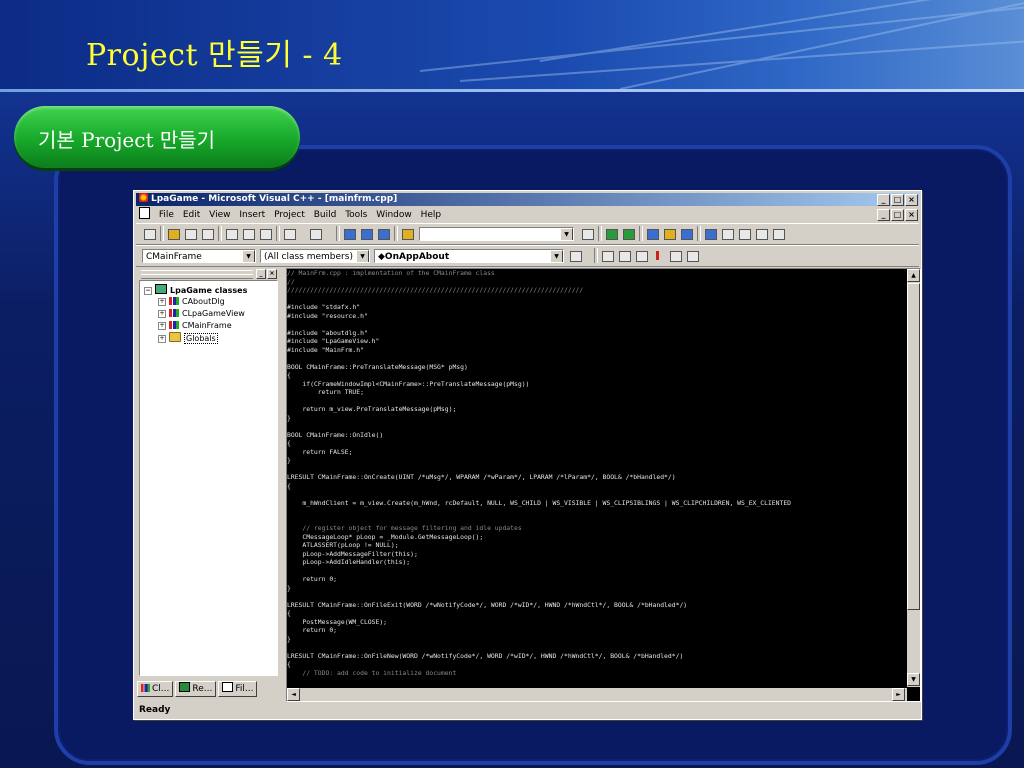 The image size is (1024, 768). Describe the element at coordinates (897, 200) in the screenshot. I see `maximize-button: □` at that location.